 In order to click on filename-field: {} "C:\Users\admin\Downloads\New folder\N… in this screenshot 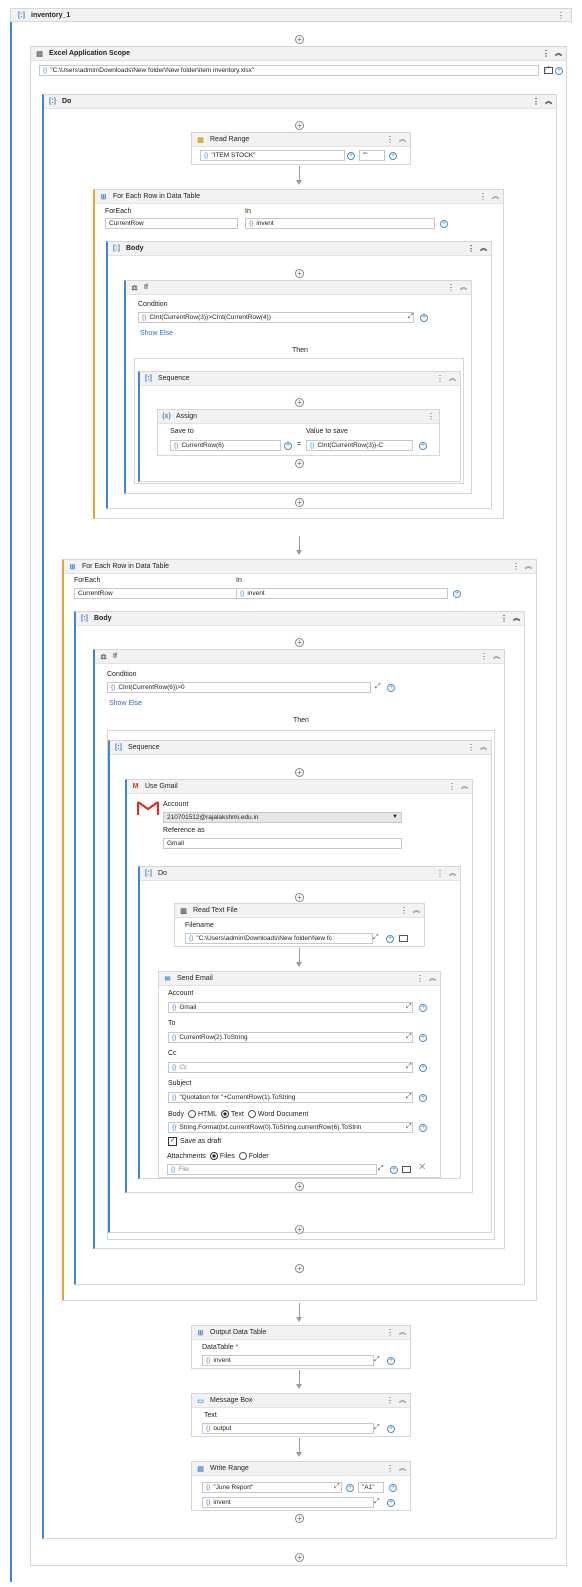, I will do `click(279, 938)`.